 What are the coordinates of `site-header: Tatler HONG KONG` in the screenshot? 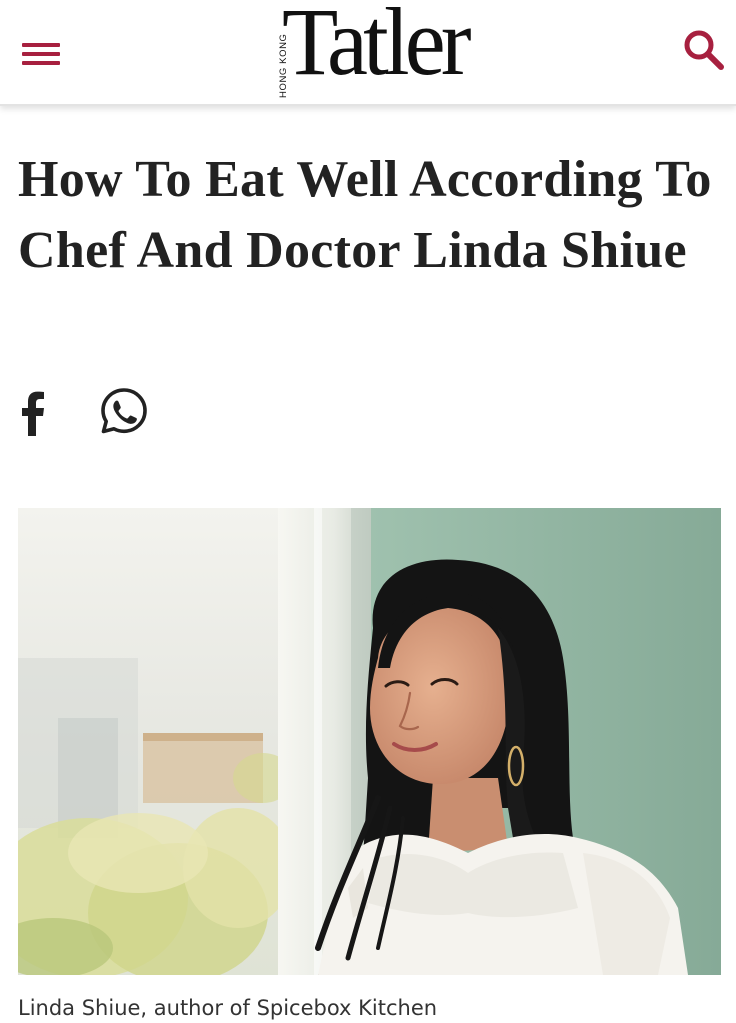 It's located at (368, 53).